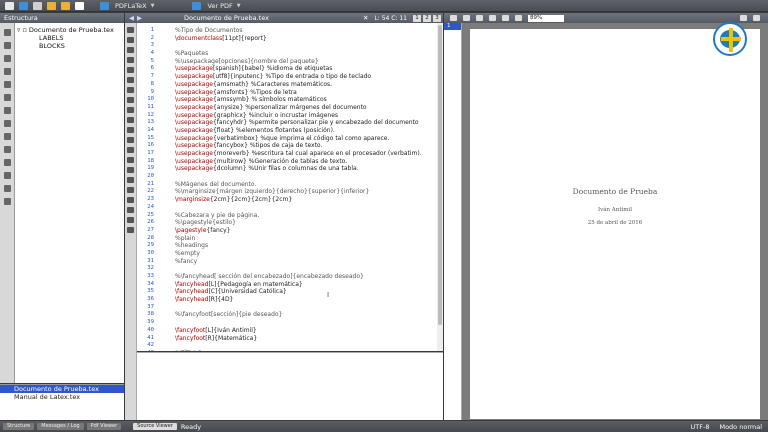 The image size is (768, 432). What do you see at coordinates (298, 315) in the screenshot?
I see `code-line: %\fancyfoot[sección]{pie deseado}` at bounding box center [298, 315].